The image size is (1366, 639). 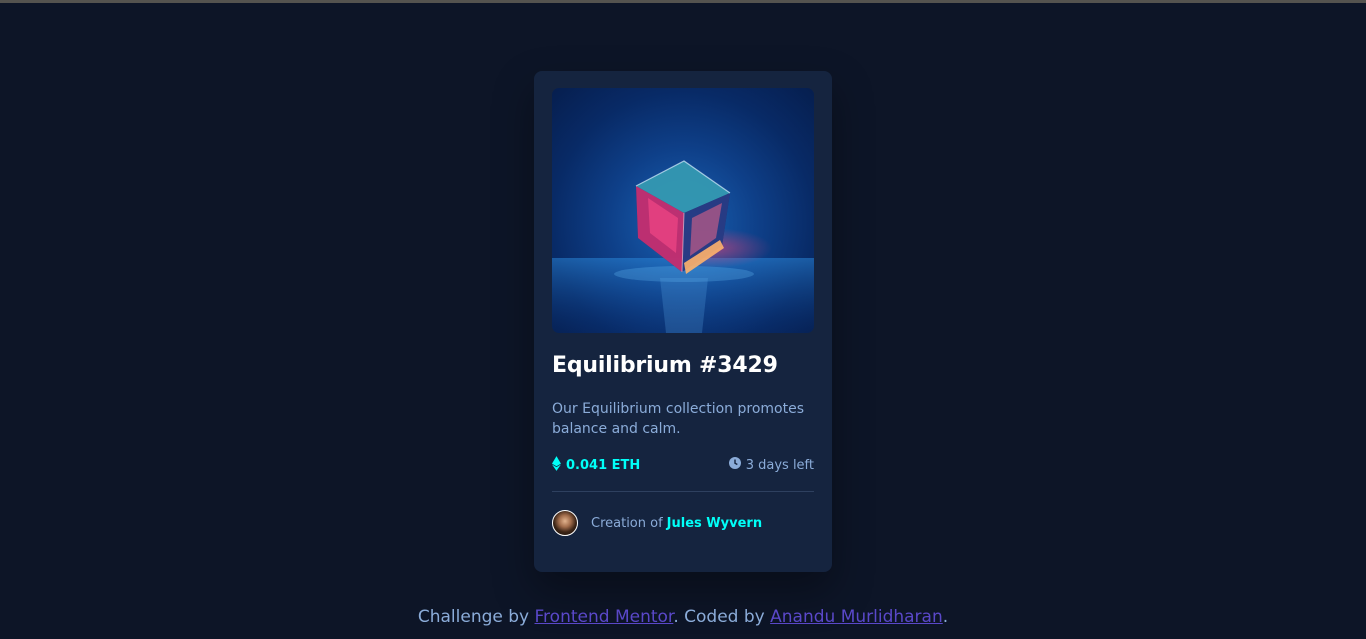 What do you see at coordinates (683, 491) in the screenshot?
I see `card-divider` at bounding box center [683, 491].